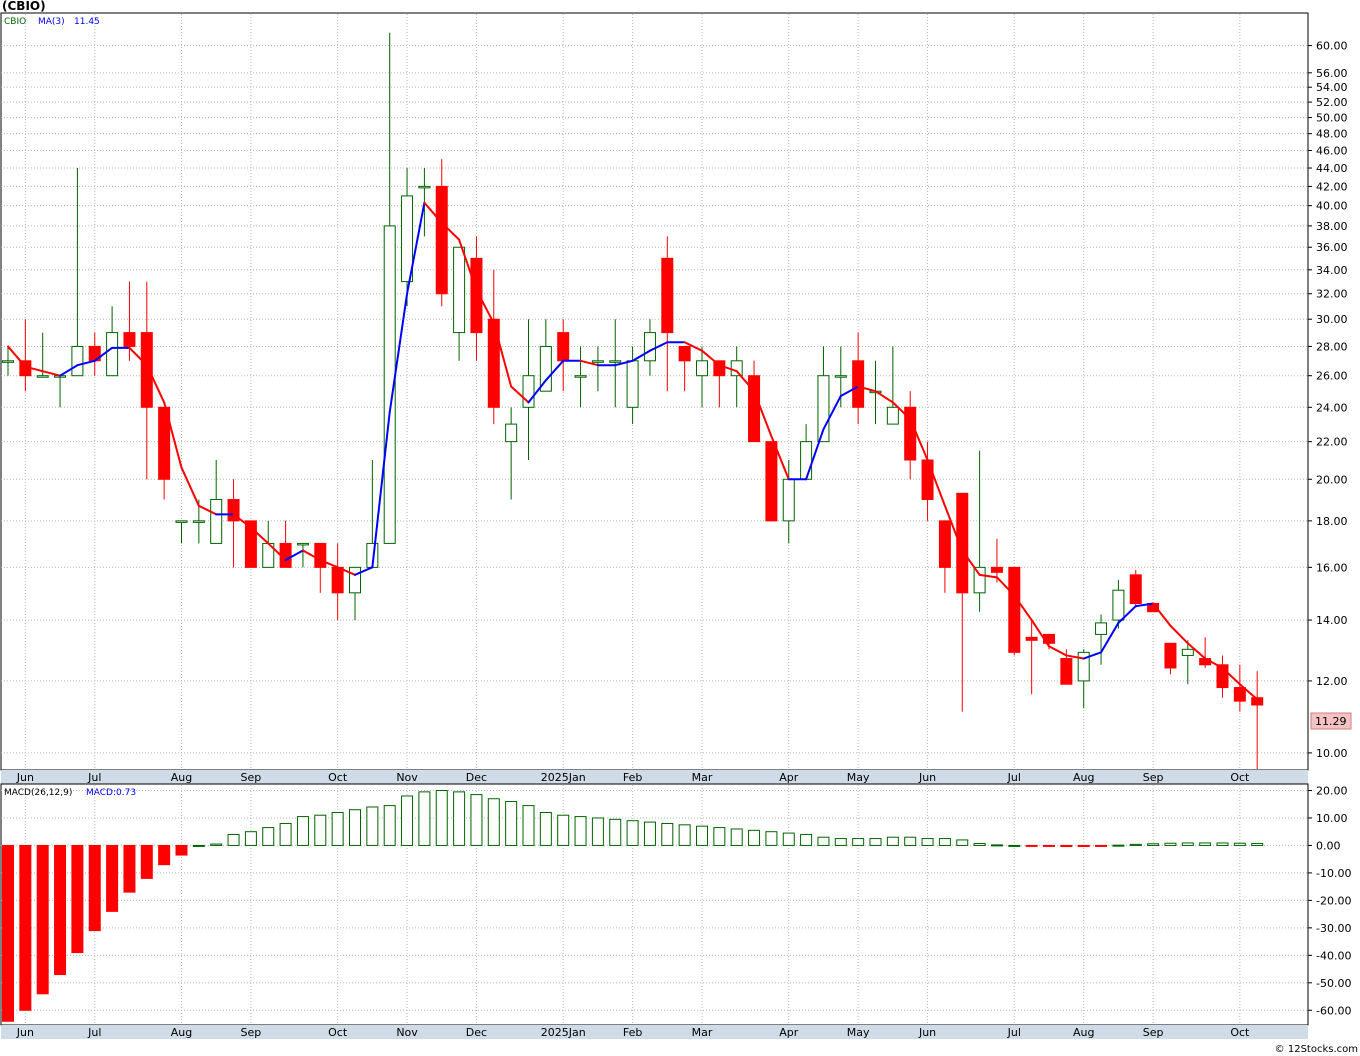  Describe the element at coordinates (1332, 73) in the screenshot. I see `price-y-tick-label: 56.00` at that location.